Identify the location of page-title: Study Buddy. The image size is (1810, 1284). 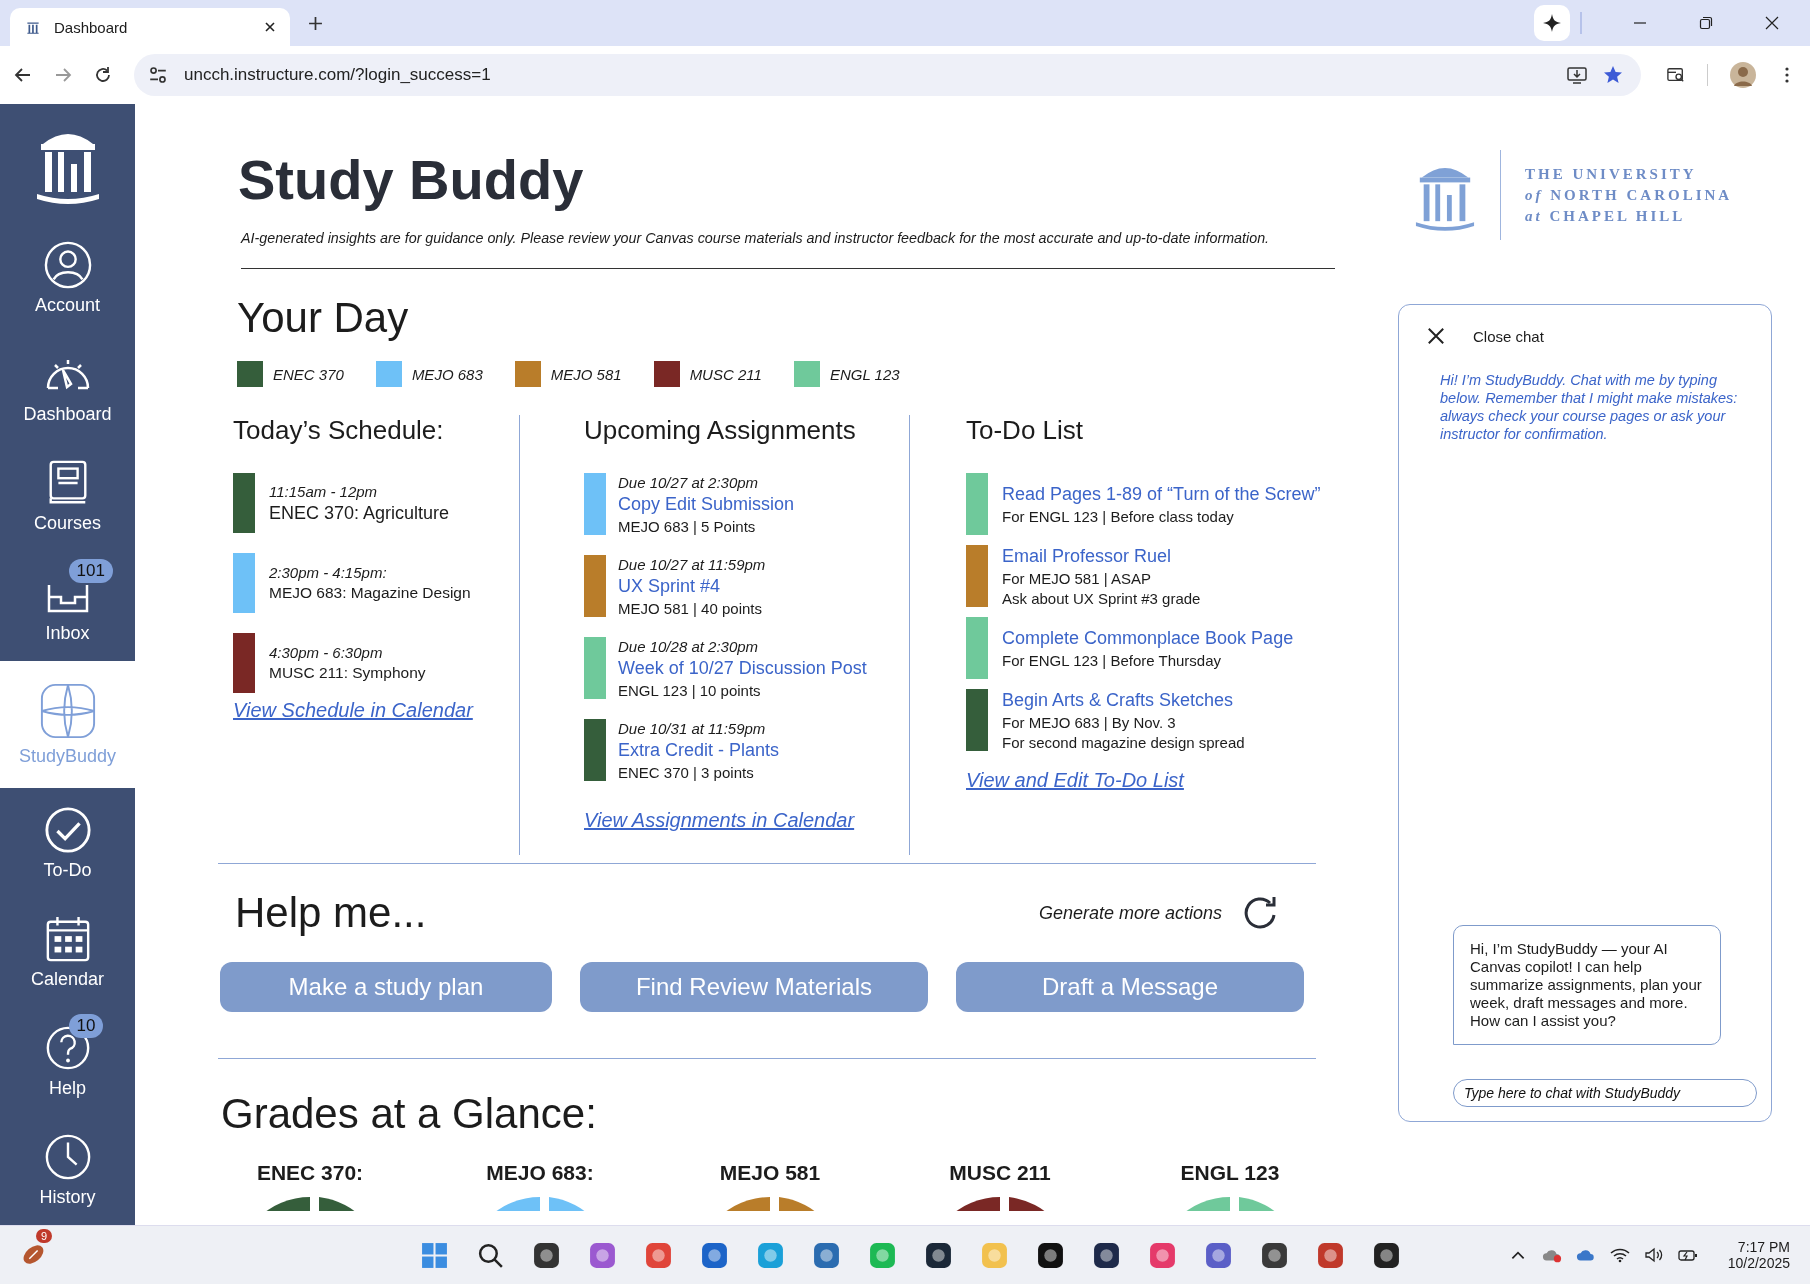
(411, 180).